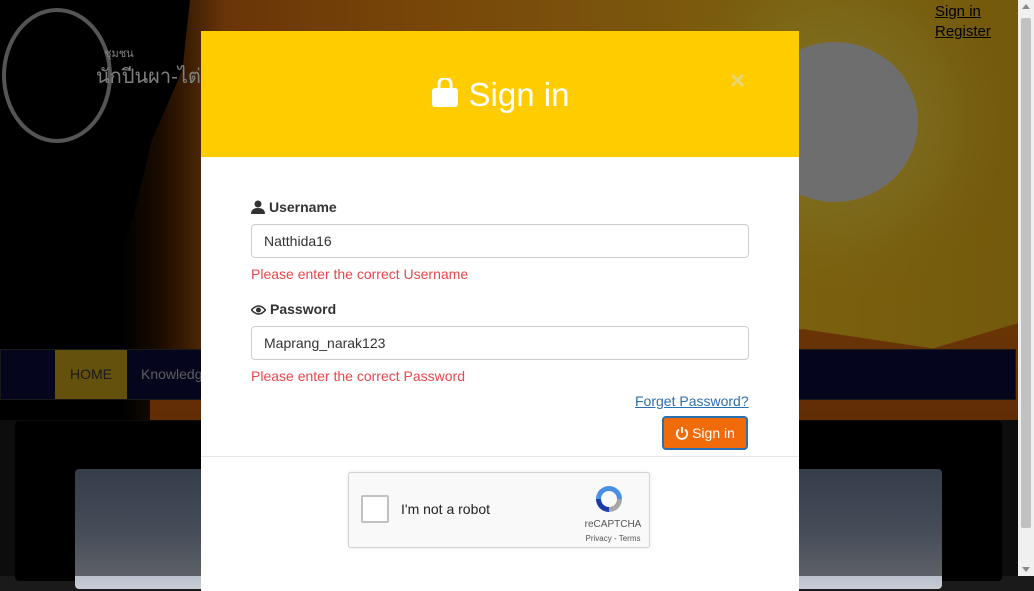 This screenshot has height=591, width=1034. Describe the element at coordinates (303, 207) in the screenshot. I see `username-label-text: Username` at that location.